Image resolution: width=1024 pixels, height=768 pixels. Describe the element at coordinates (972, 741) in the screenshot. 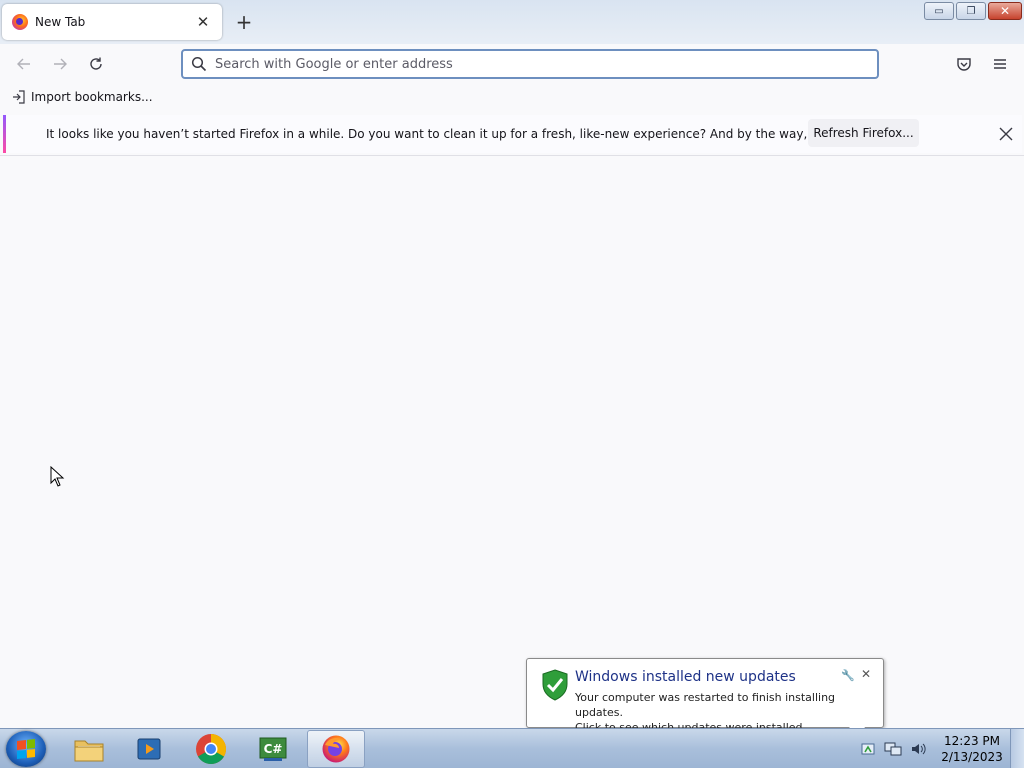

I see `clock-time: 12:23 PM` at that location.